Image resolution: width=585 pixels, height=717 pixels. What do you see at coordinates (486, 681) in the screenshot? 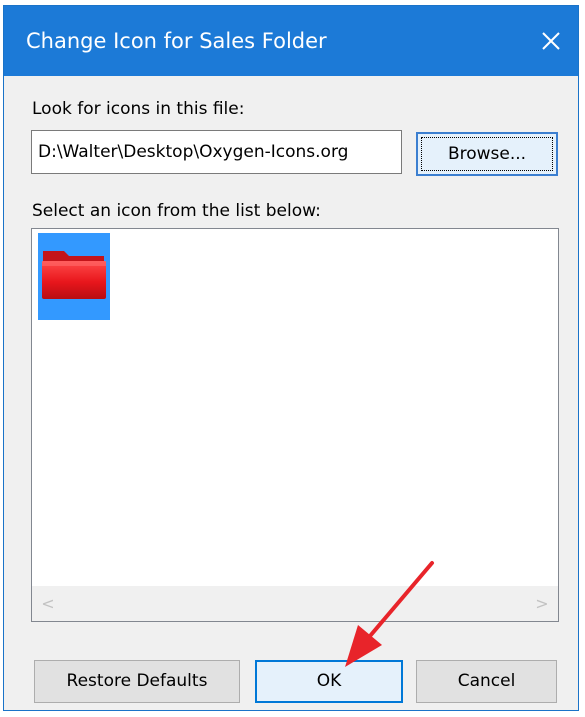
I see `cancel-button: Cancel` at bounding box center [486, 681].